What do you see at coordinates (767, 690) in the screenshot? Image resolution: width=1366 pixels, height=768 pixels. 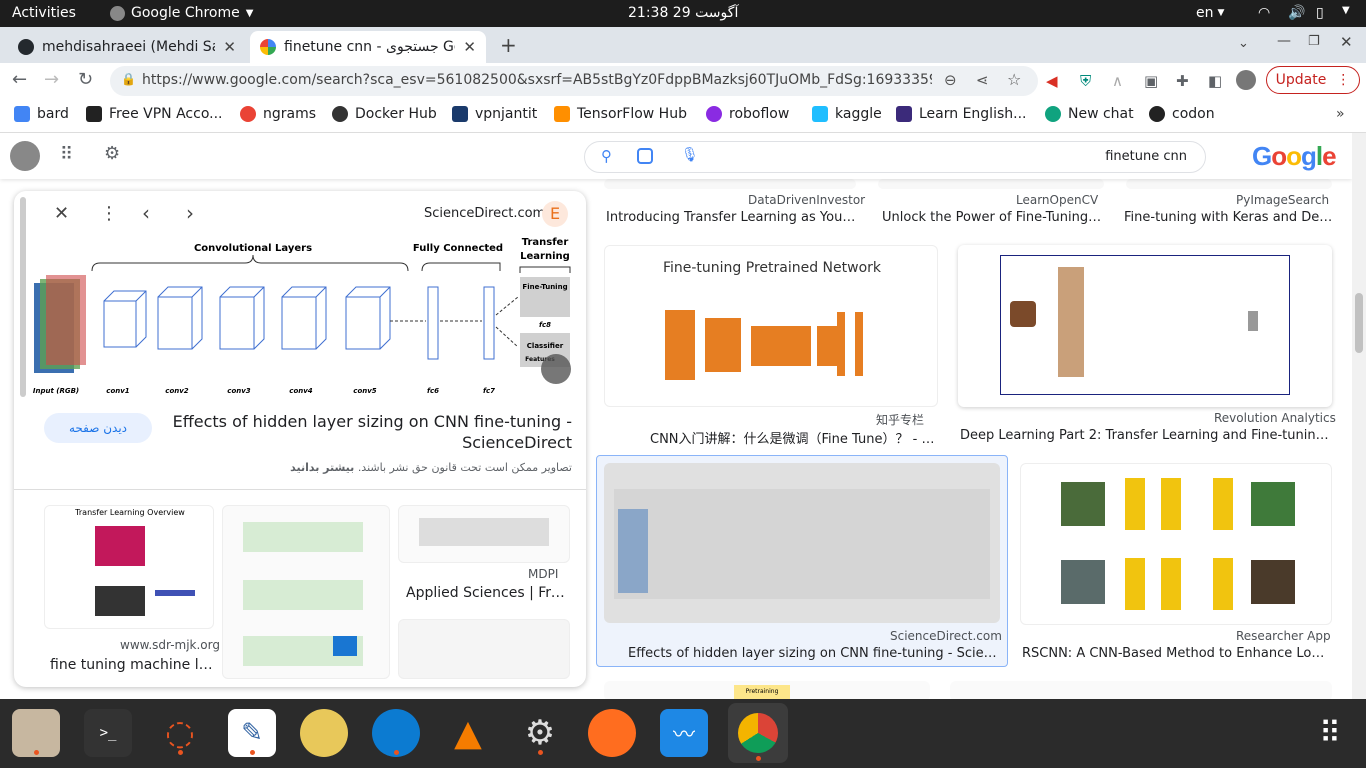 I see `result-image-pretraining: Pretraining` at bounding box center [767, 690].